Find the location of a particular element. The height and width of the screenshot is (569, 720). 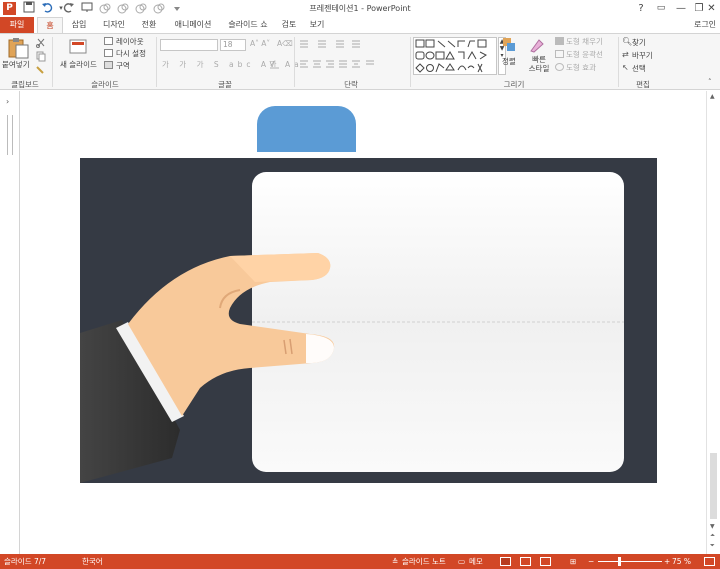

group-label-clipboard: 클립보드 is located at coordinates (25, 84).